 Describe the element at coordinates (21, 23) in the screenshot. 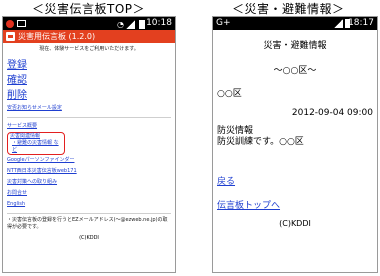

I see `mail-icon` at that location.